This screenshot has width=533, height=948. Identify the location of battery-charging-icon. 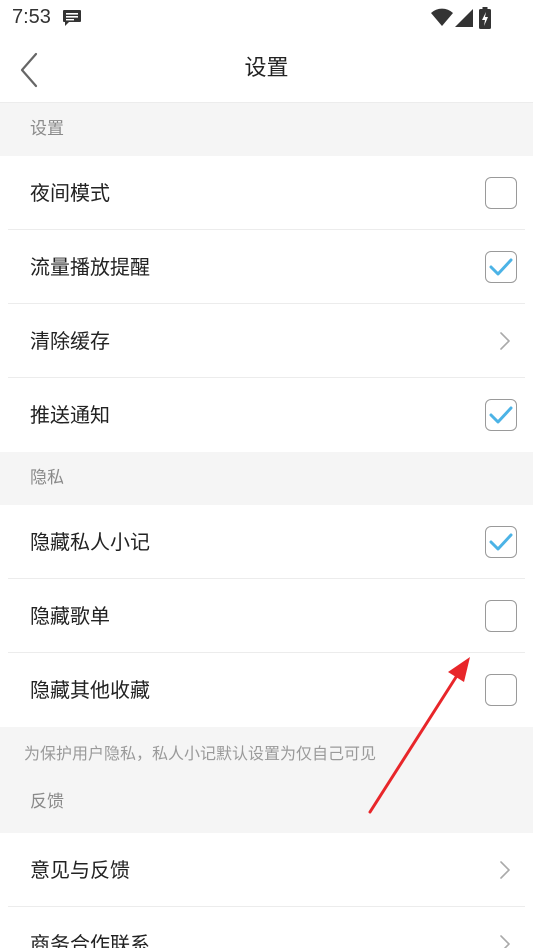
(485, 18).